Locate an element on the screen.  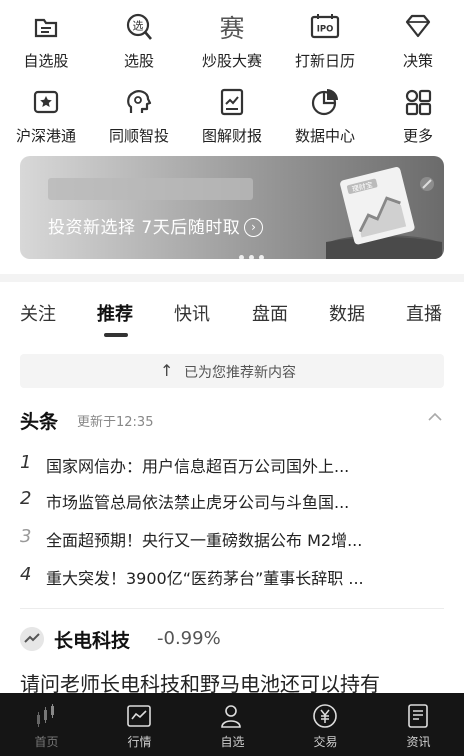
nav-label: 交易 is located at coordinates (325, 742).